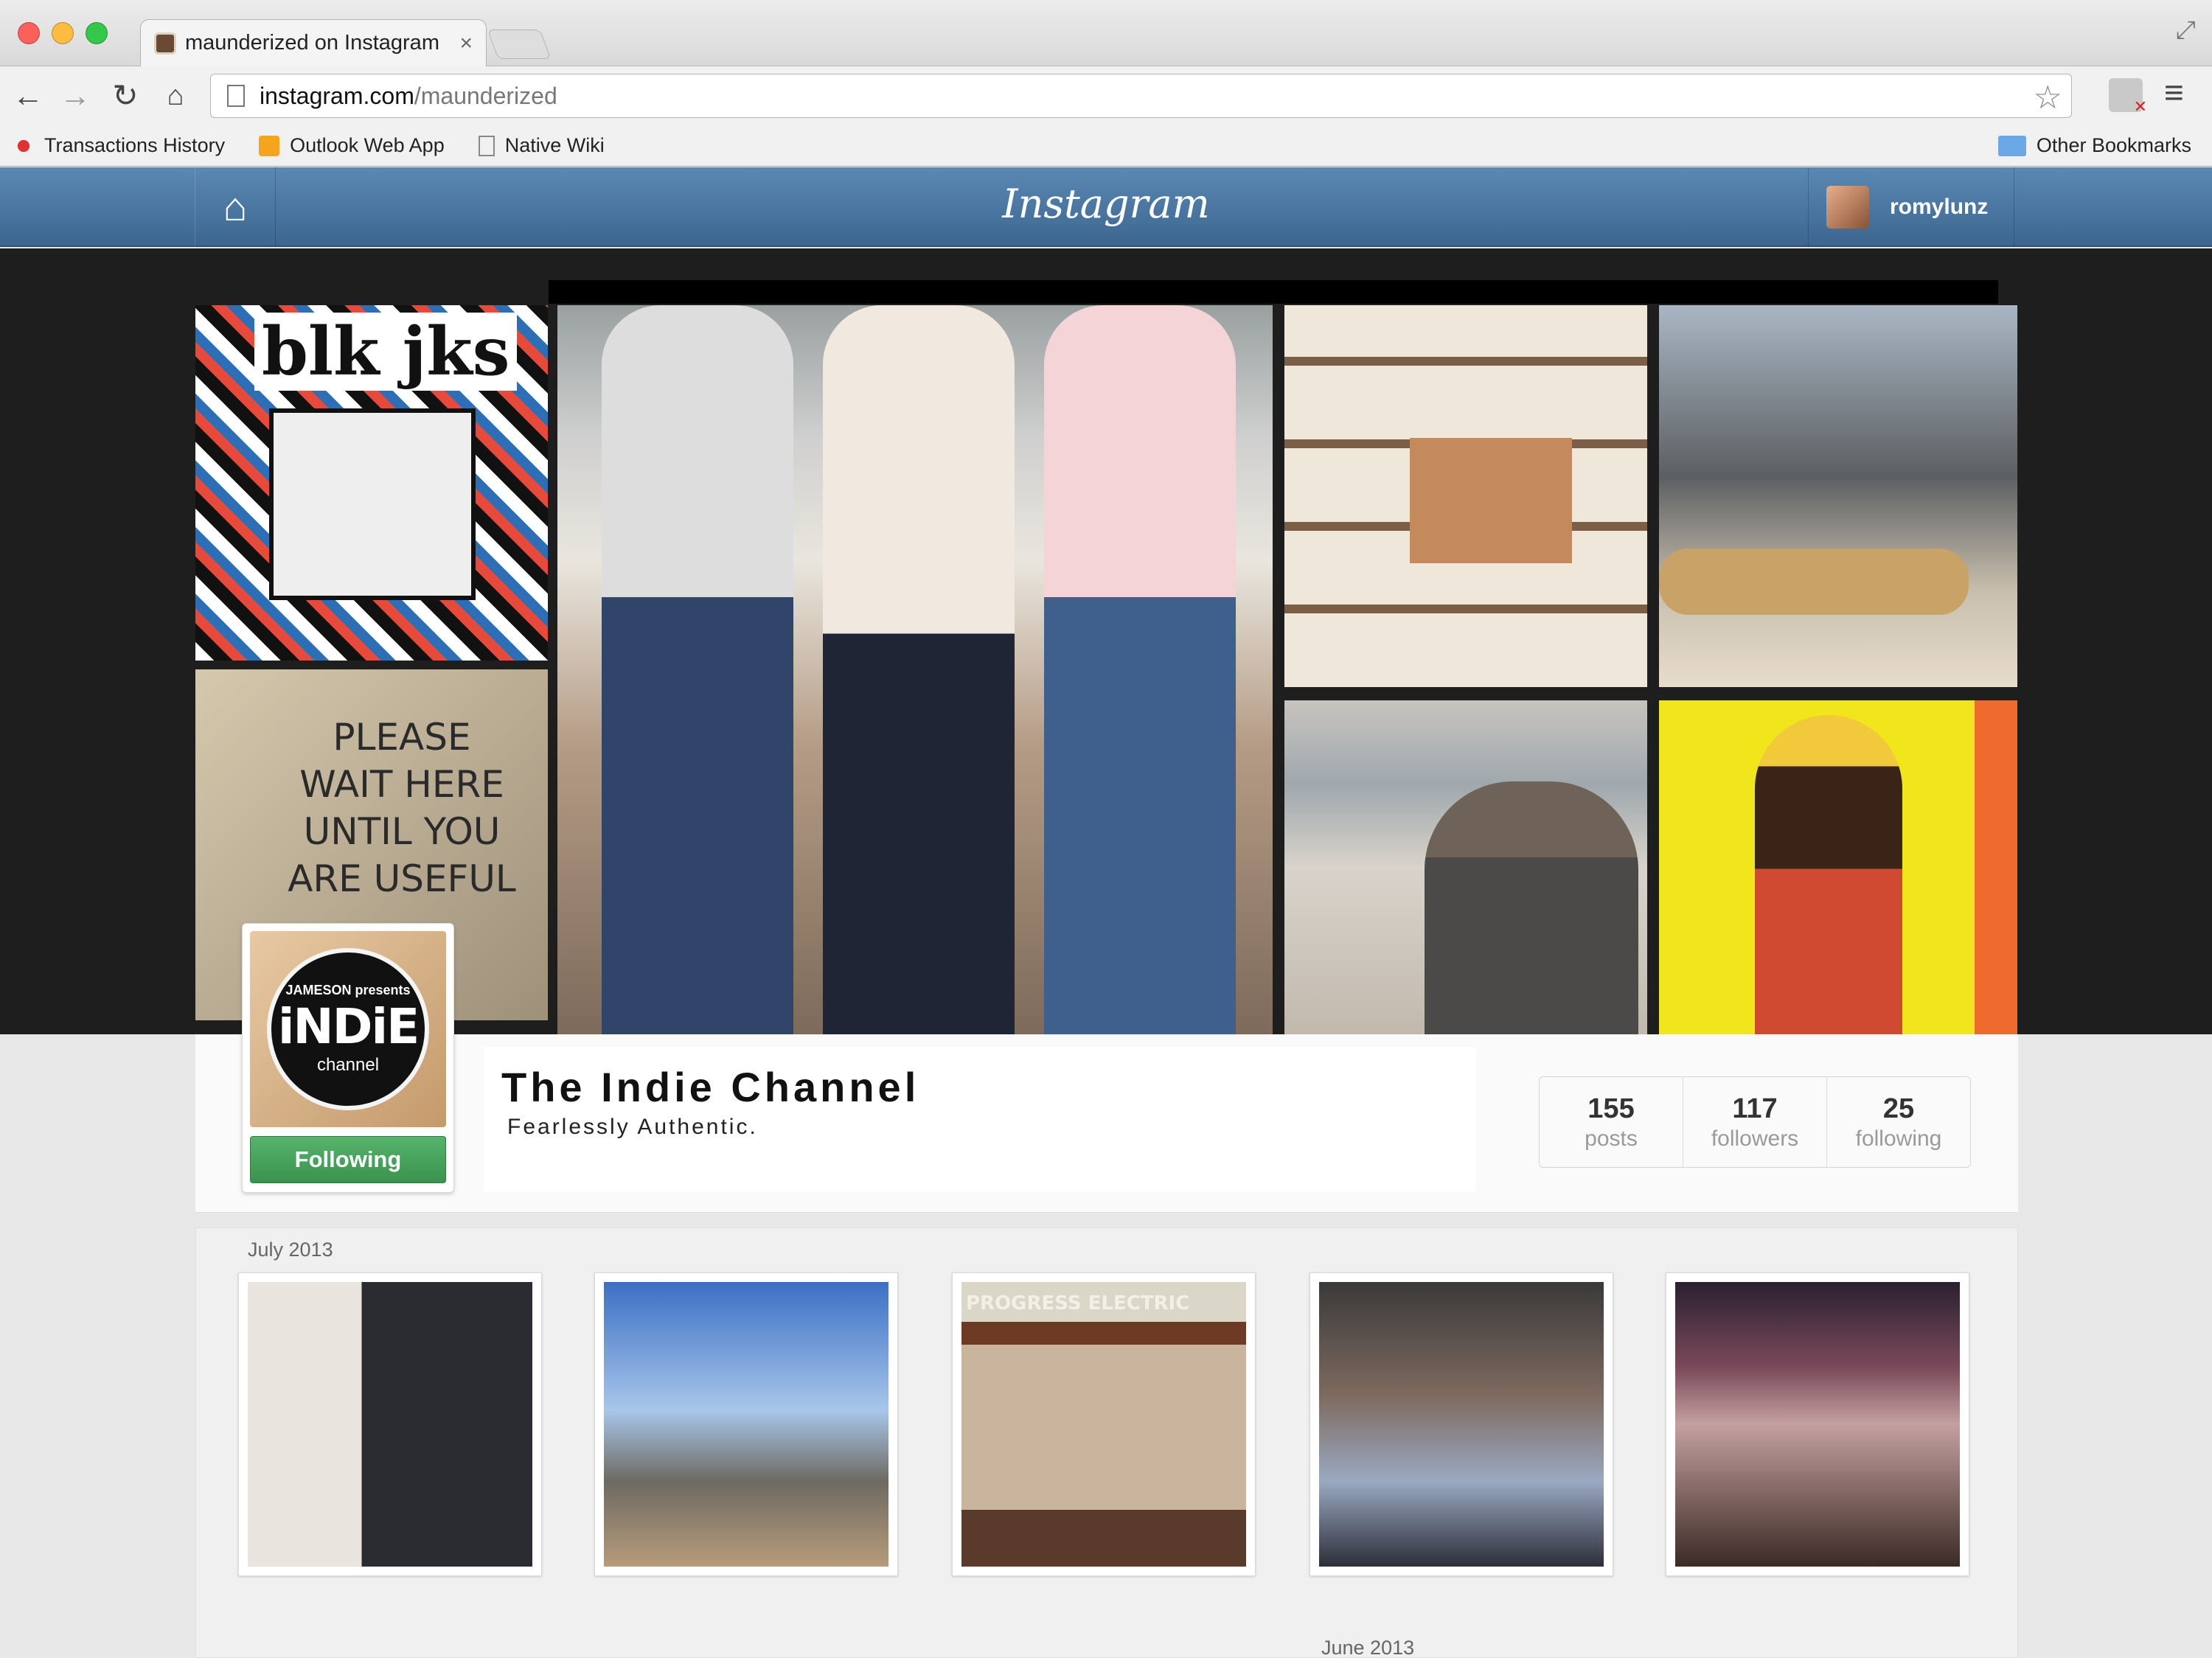 Image resolution: width=2212 pixels, height=1658 pixels. Describe the element at coordinates (486, 145) in the screenshot. I see `document-icon` at that location.